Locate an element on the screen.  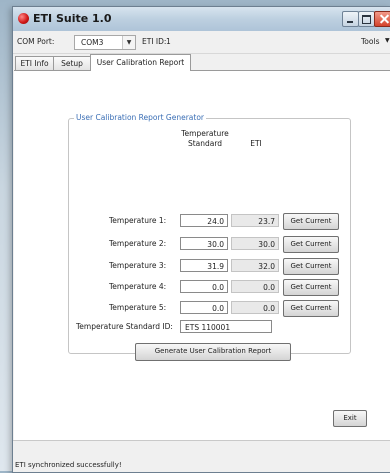
title-bar: ETI Suite 1.0 is located at coordinates (201, 19).